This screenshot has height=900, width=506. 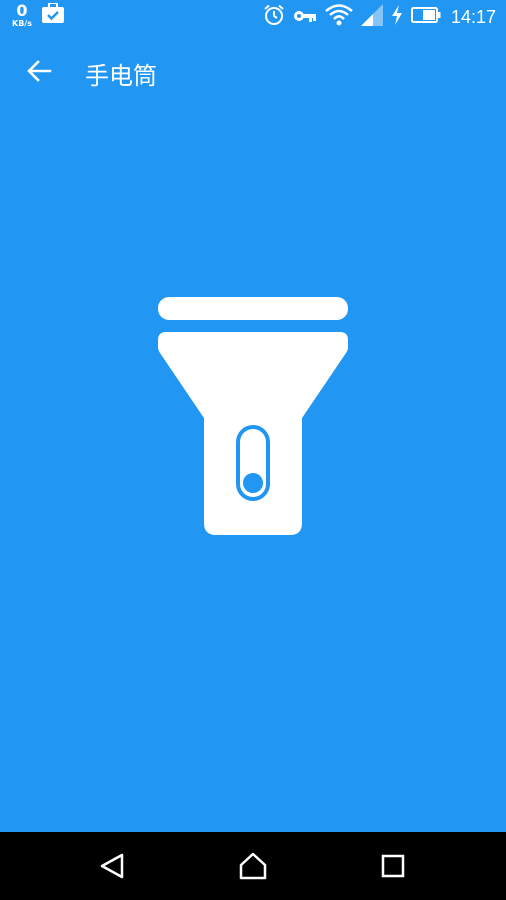 I want to click on charging-bolt-icon, so click(x=397, y=17).